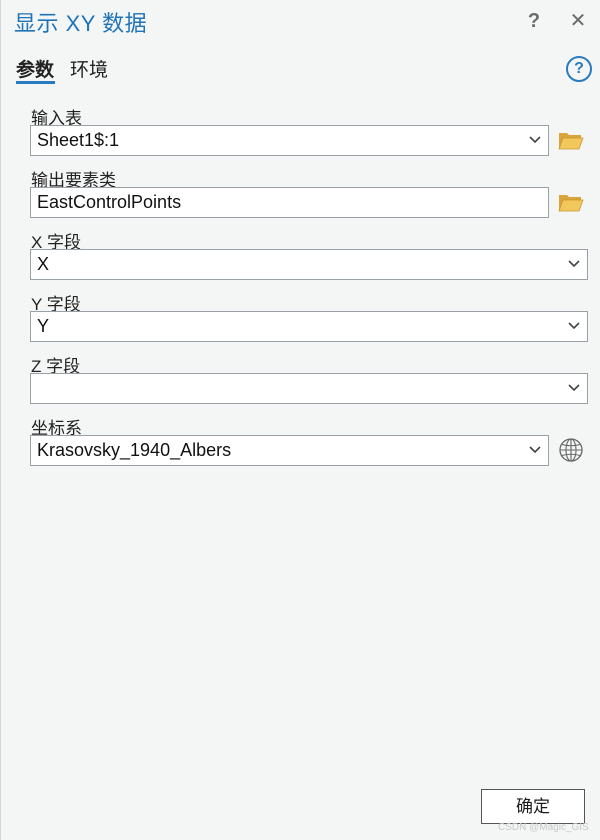 Image resolution: width=600 pixels, height=840 pixels. I want to click on coordinate-system-dropdown: Krasovsky_1940_Albers, so click(289, 450).